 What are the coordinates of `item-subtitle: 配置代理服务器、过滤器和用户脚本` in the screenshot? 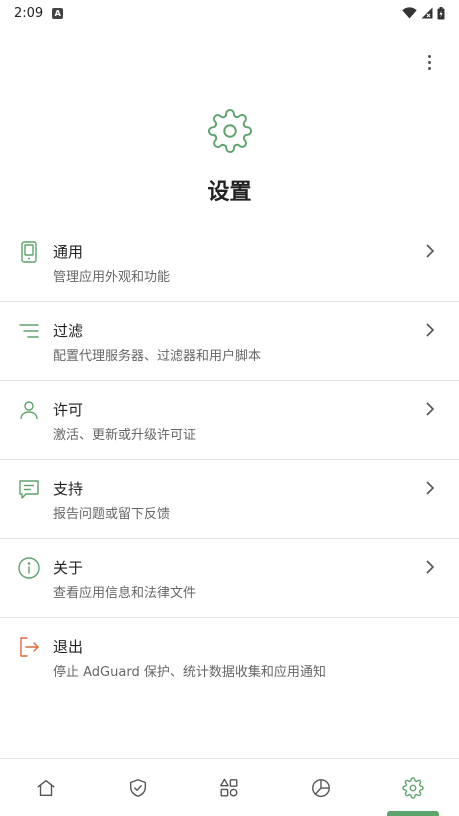 It's located at (157, 356).